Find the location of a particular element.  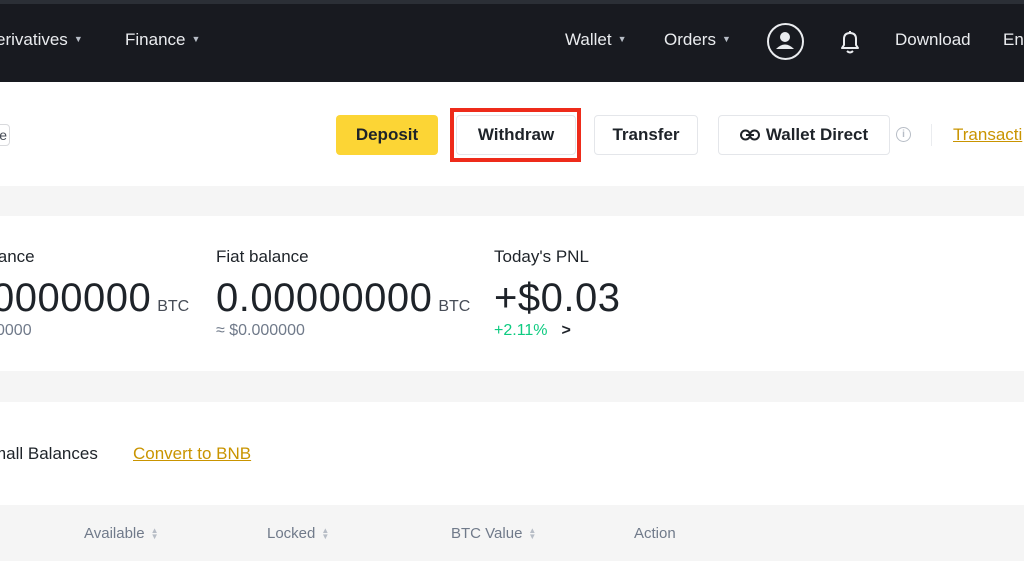

transaction-history-link: Transacti is located at coordinates (987, 135).